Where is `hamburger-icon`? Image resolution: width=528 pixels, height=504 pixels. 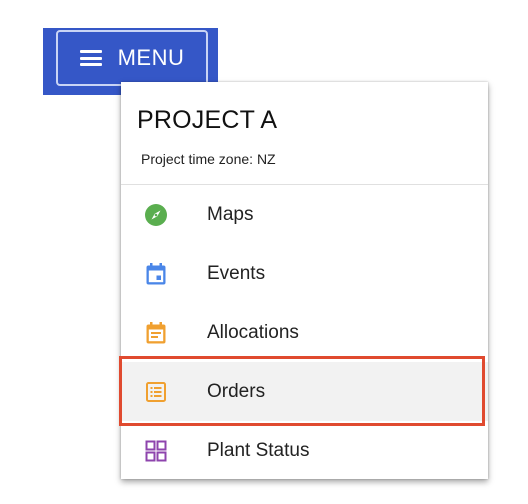 hamburger-icon is located at coordinates (90, 58).